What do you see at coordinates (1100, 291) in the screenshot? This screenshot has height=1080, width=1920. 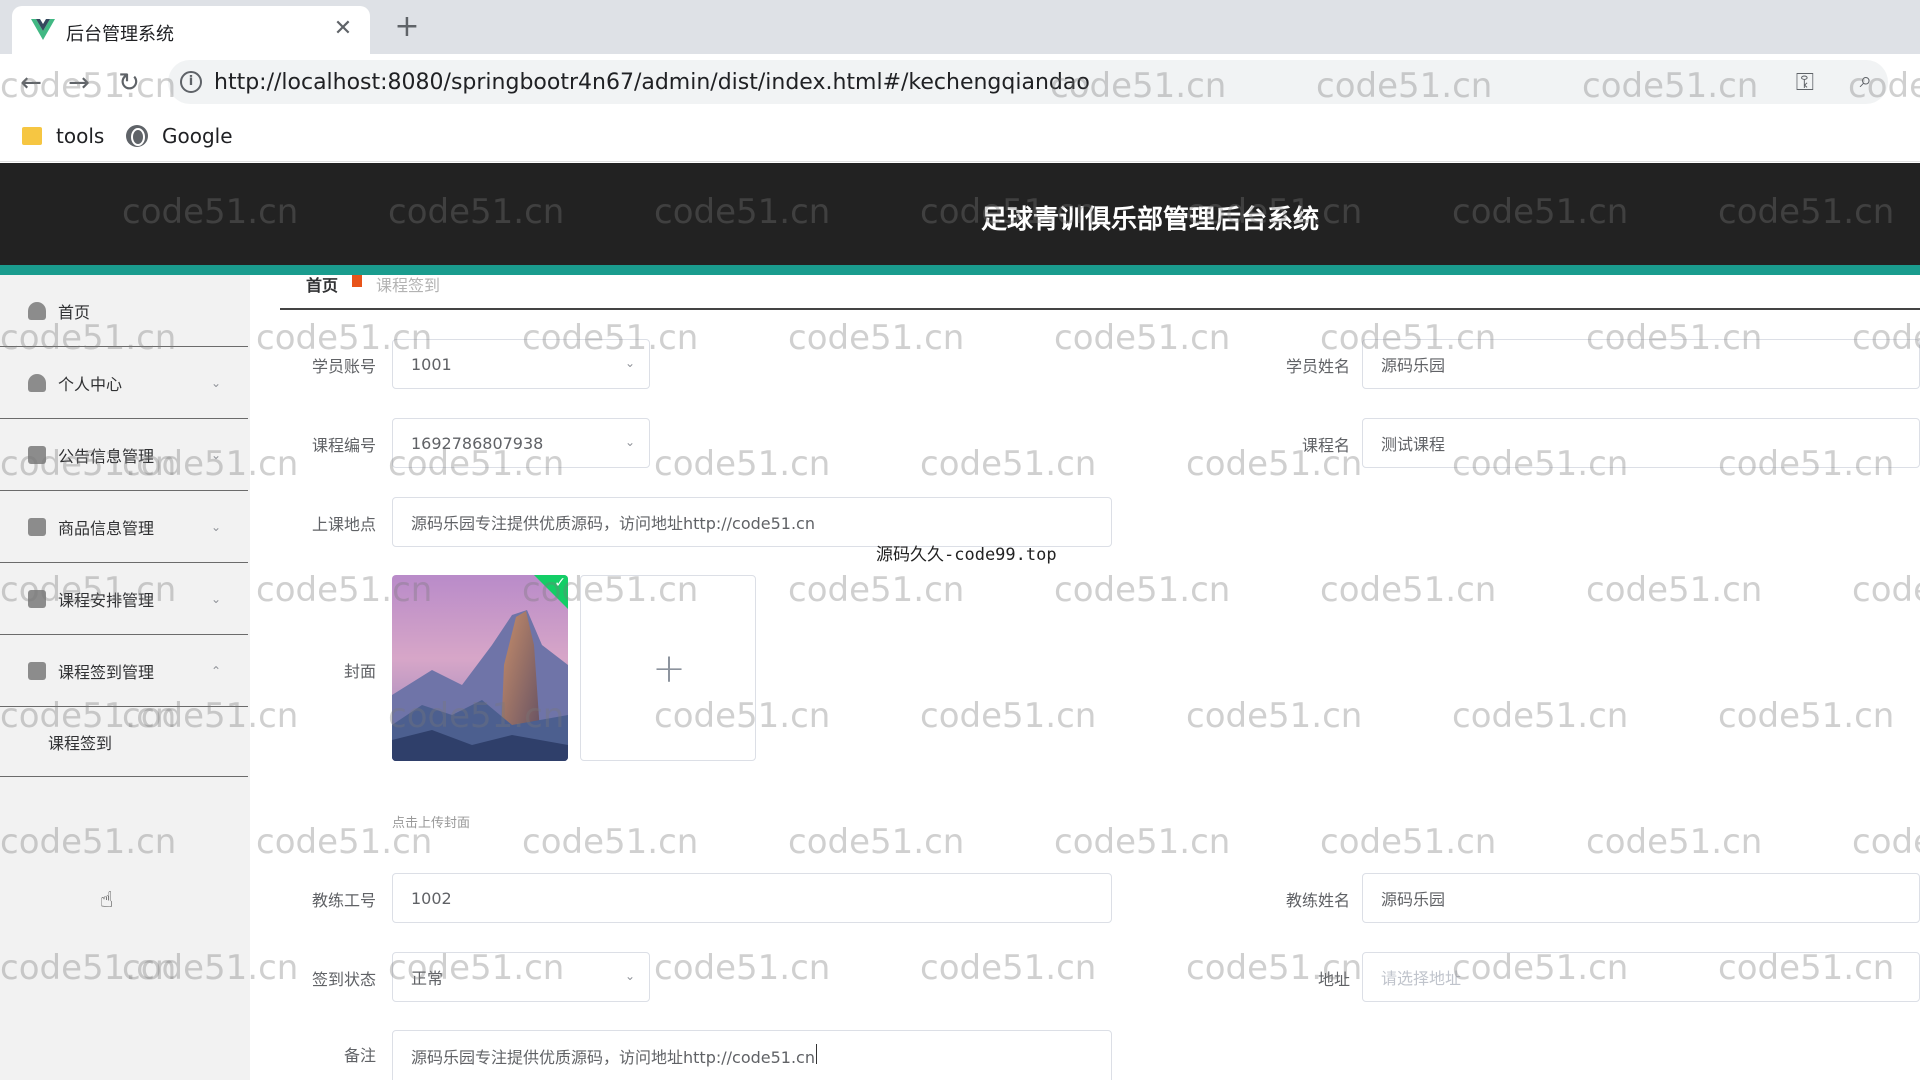 I see `breadcrumb: 首页 课程签到` at bounding box center [1100, 291].